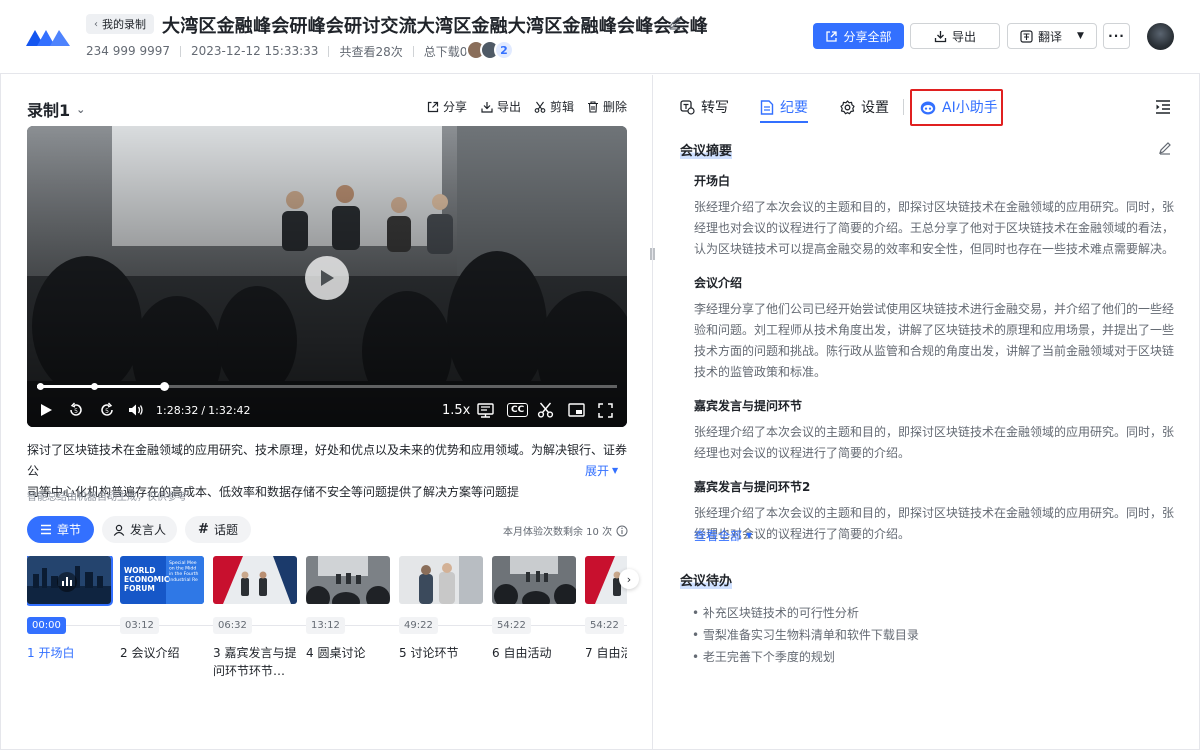 The image size is (1200, 750). I want to click on chapter-title: 5 讨论环节, so click(442, 653).